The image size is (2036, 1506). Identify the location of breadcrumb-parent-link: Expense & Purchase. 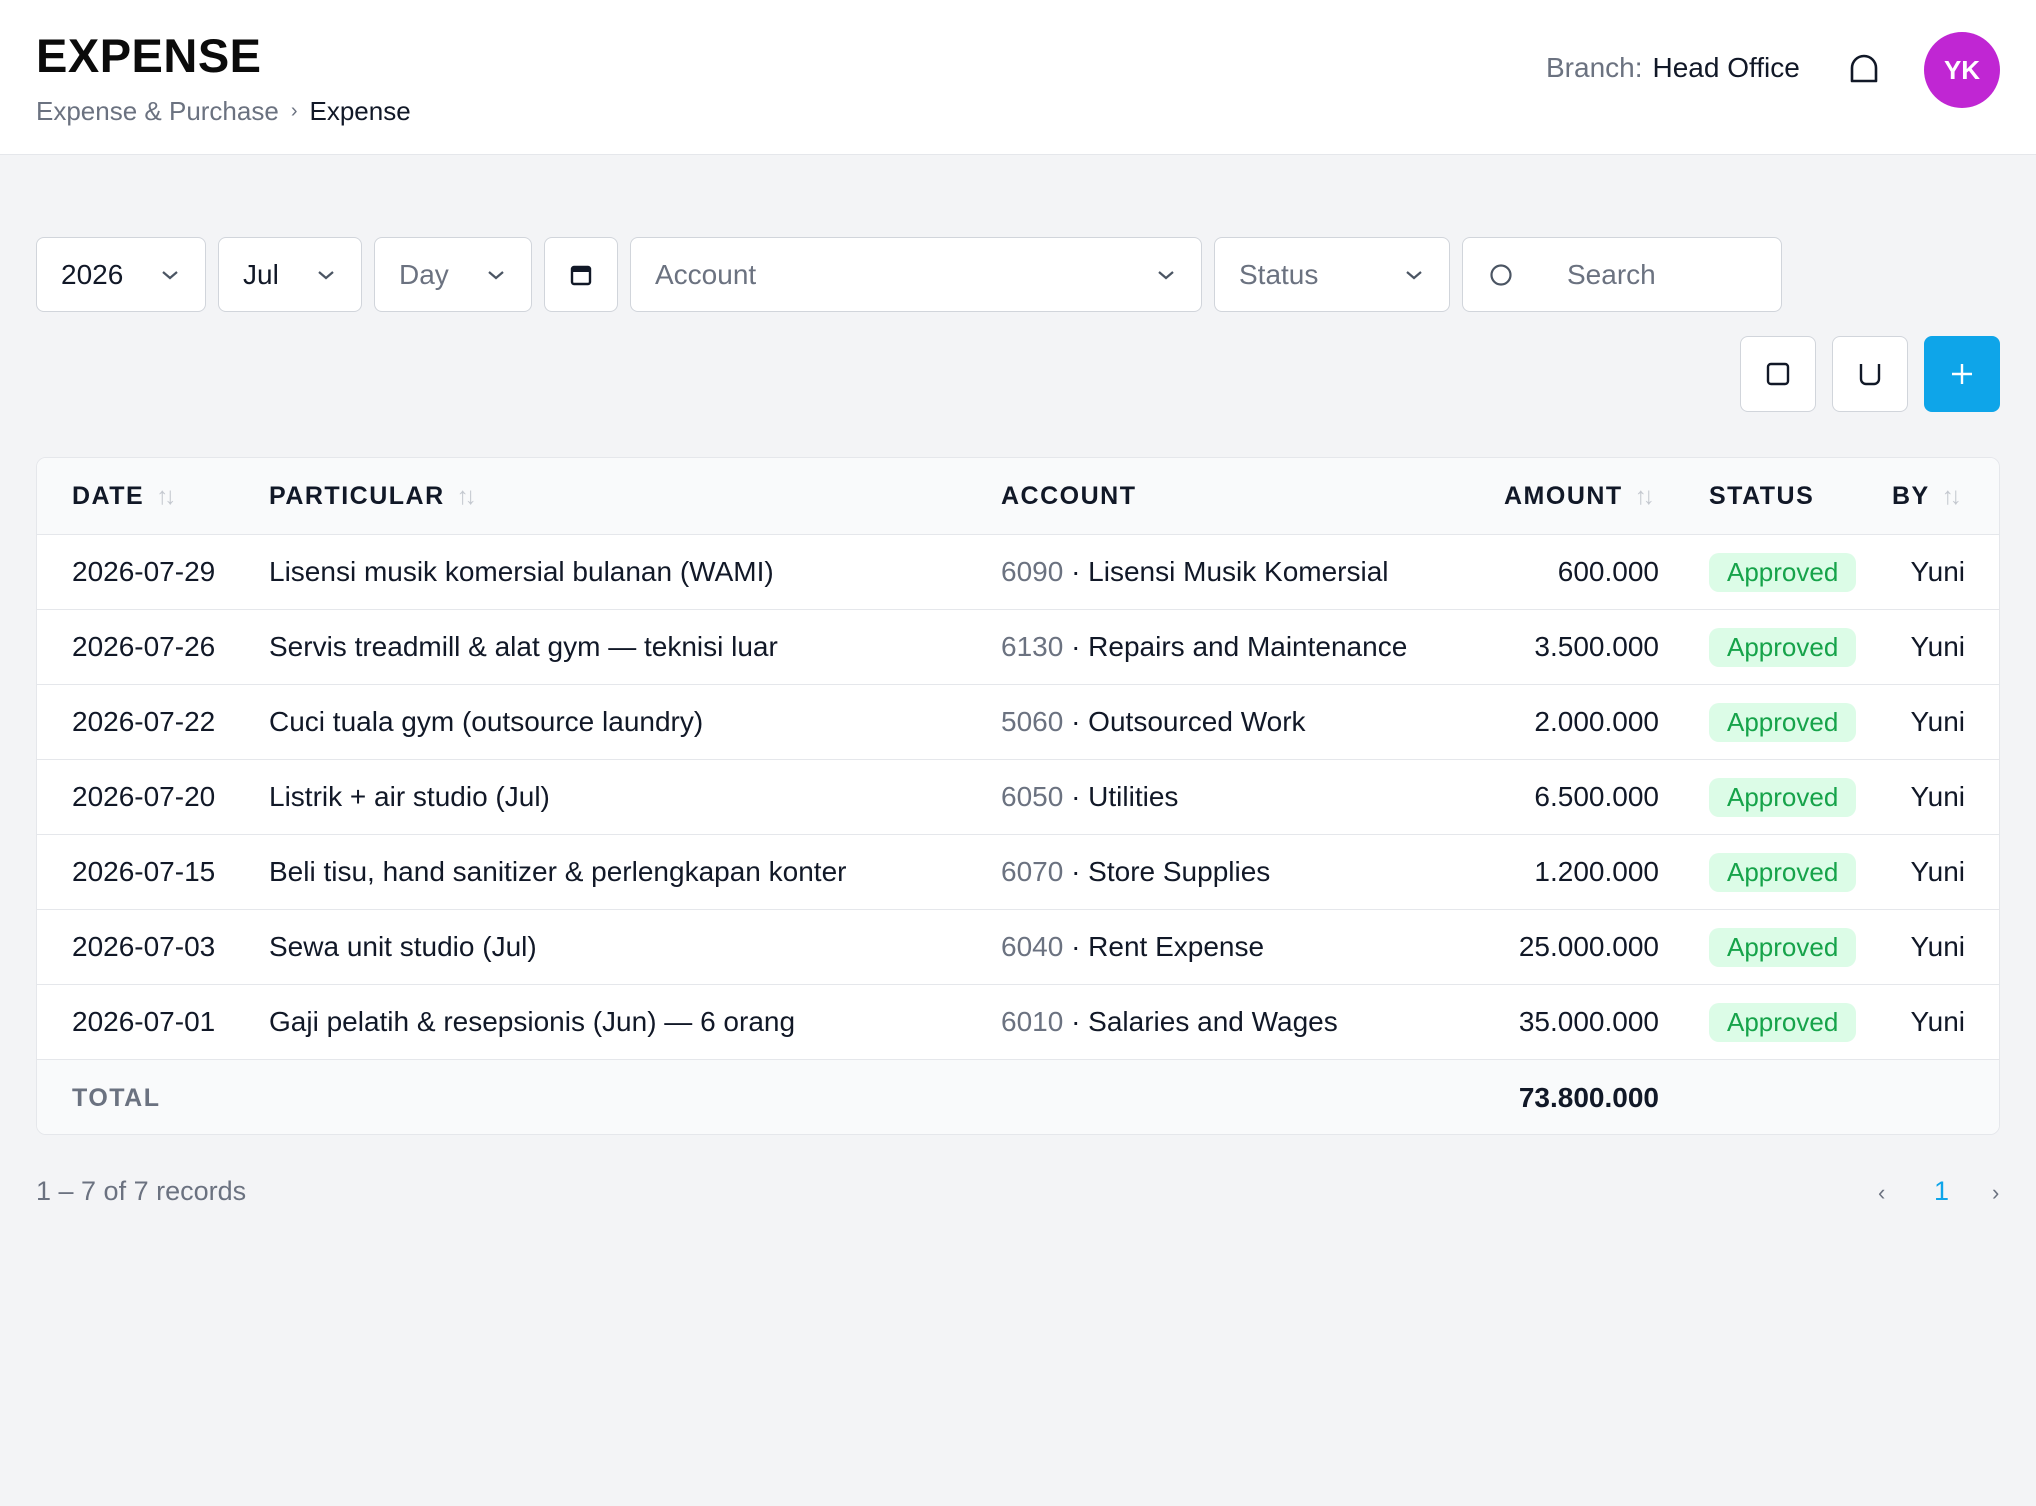
(157, 111).